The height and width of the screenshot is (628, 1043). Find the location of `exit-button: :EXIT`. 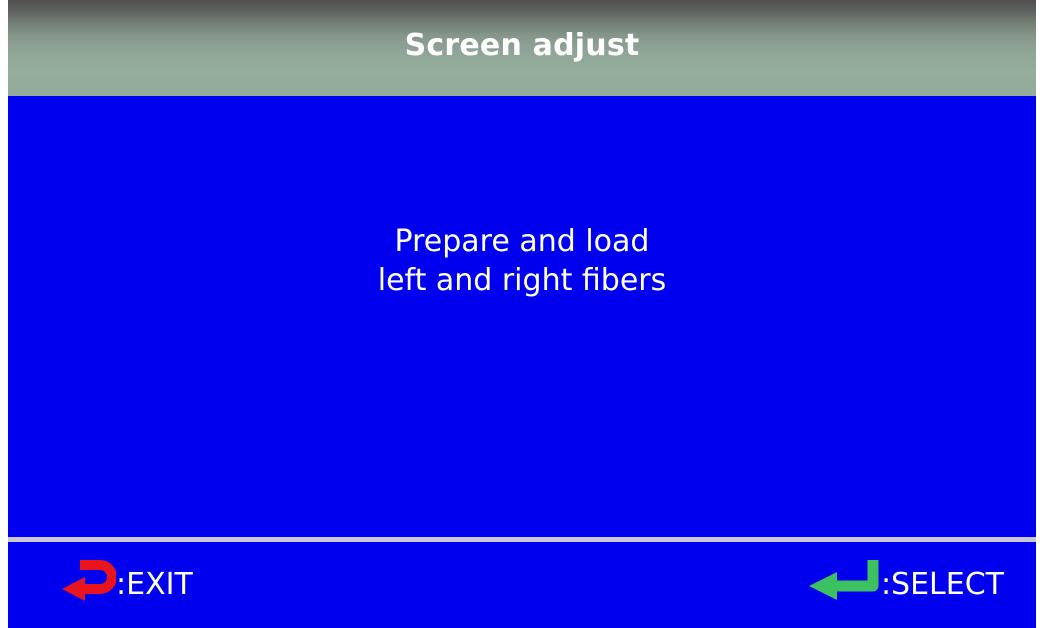

exit-button: :EXIT is located at coordinates (125, 583).